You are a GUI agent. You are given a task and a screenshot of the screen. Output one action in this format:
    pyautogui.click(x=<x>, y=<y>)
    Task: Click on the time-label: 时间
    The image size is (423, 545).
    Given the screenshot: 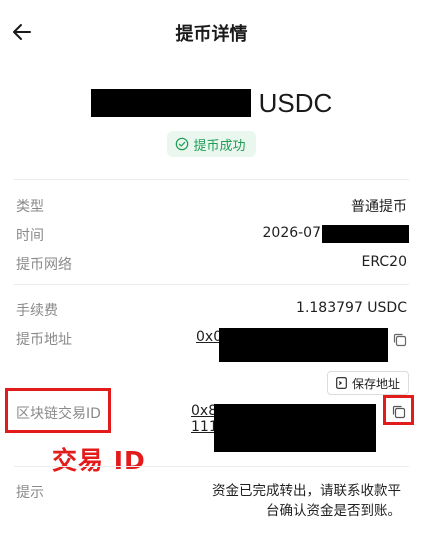 What is the action you would take?
    pyautogui.click(x=30, y=236)
    